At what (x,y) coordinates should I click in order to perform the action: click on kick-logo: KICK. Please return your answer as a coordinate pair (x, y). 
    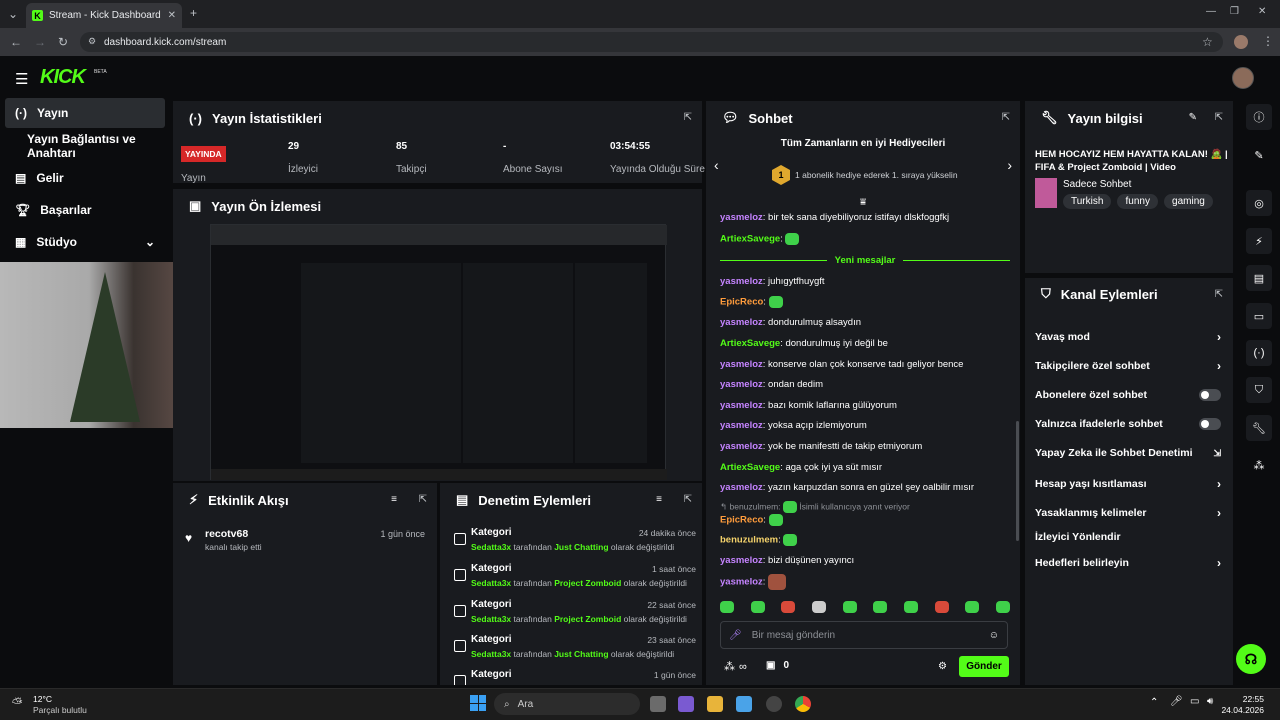
    Looking at the image, I should click on (63, 77).